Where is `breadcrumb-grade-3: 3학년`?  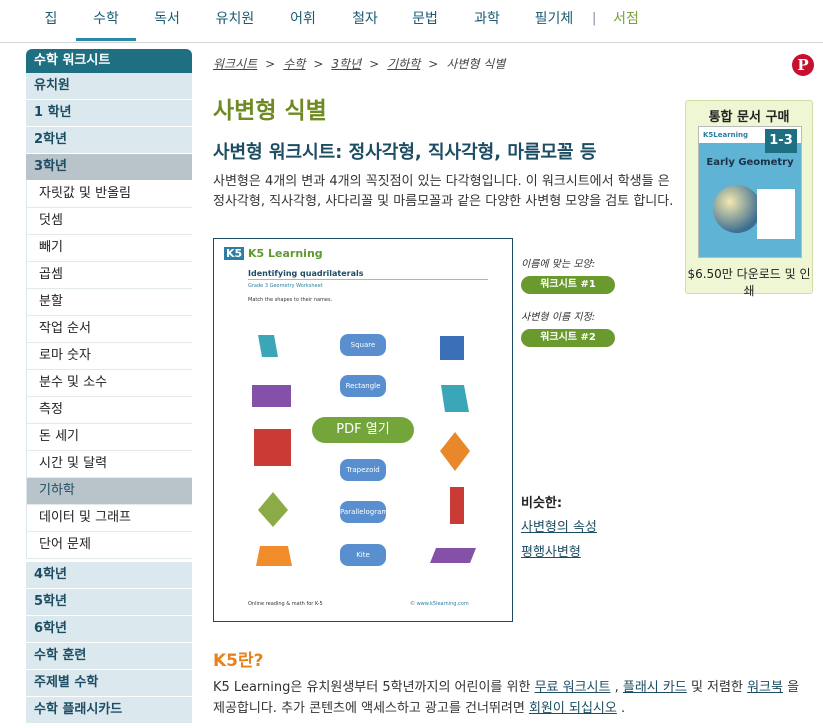 breadcrumb-grade-3: 3학년 is located at coordinates (346, 64).